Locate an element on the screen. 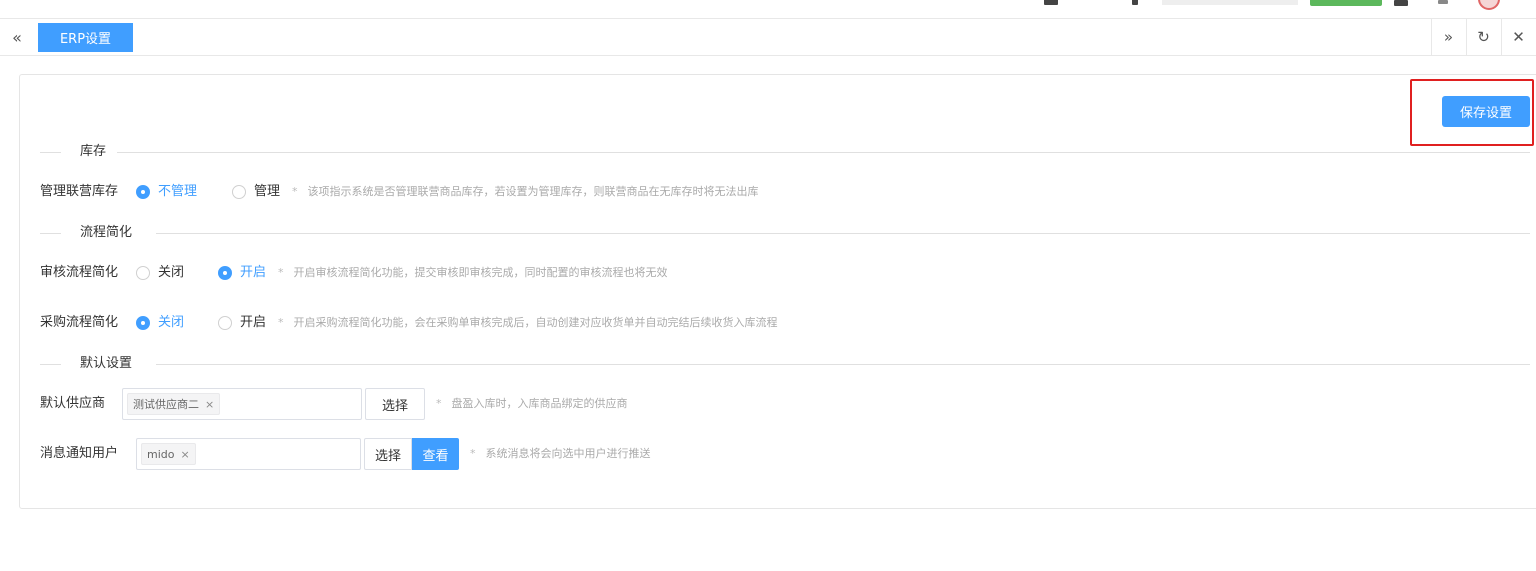  tag-label: mido is located at coordinates (161, 454).